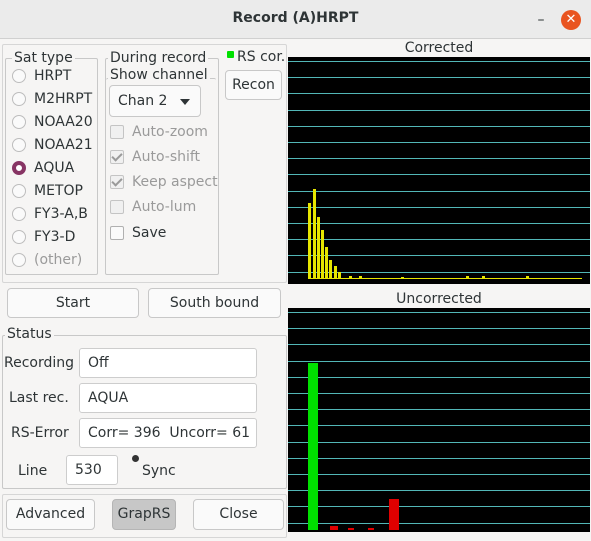 Image resolution: width=591 pixels, height=541 pixels. What do you see at coordinates (33, 471) in the screenshot?
I see `line-label: Line` at bounding box center [33, 471].